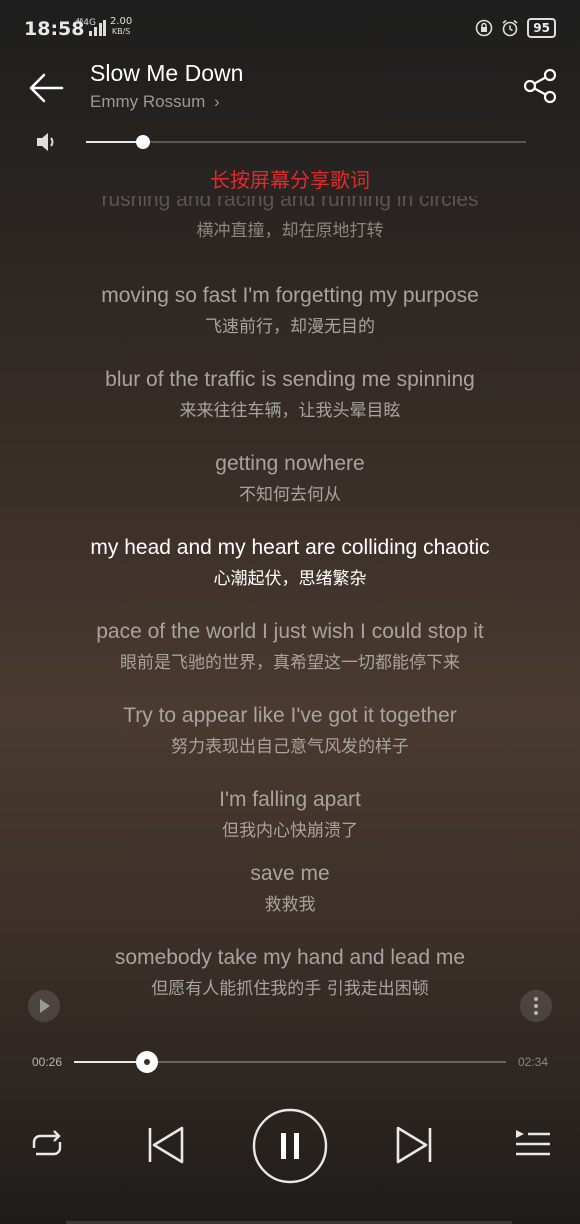 The height and width of the screenshot is (1224, 580). I want to click on artist-link: Emmy Rossum ›, so click(155, 102).